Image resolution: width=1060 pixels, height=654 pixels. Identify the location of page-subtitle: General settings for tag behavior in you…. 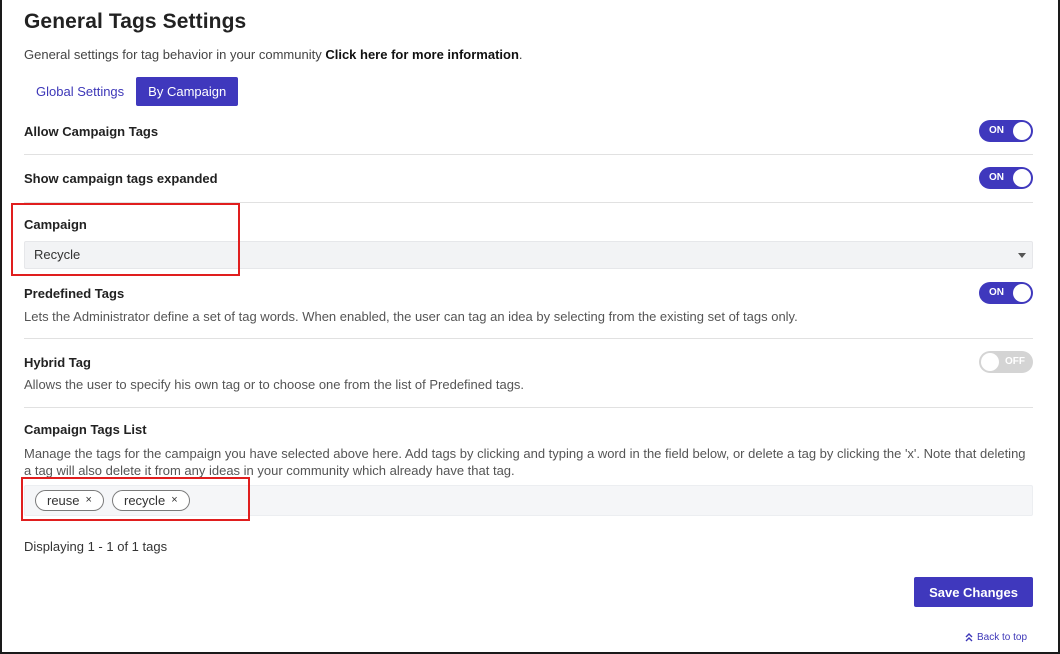
(273, 54).